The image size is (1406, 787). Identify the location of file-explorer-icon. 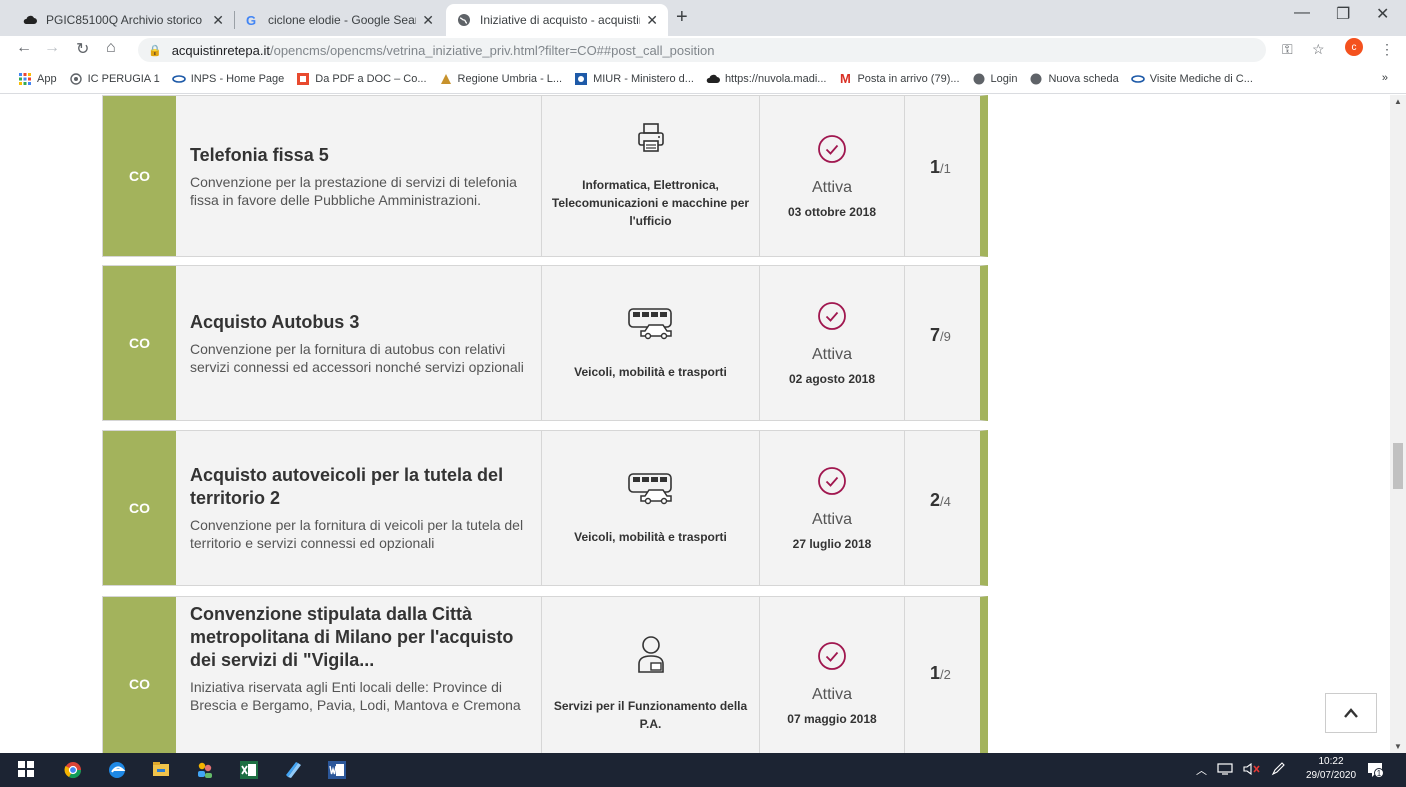
(161, 770).